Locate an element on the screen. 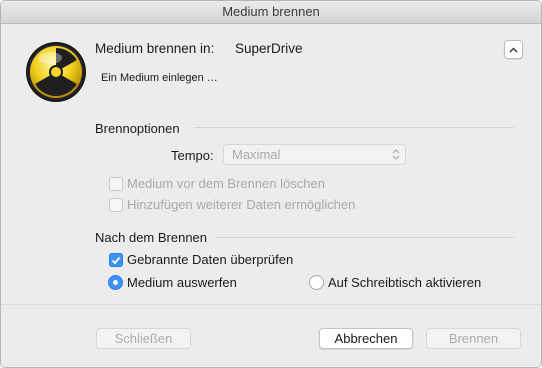  verify-checkbox is located at coordinates (116, 260).